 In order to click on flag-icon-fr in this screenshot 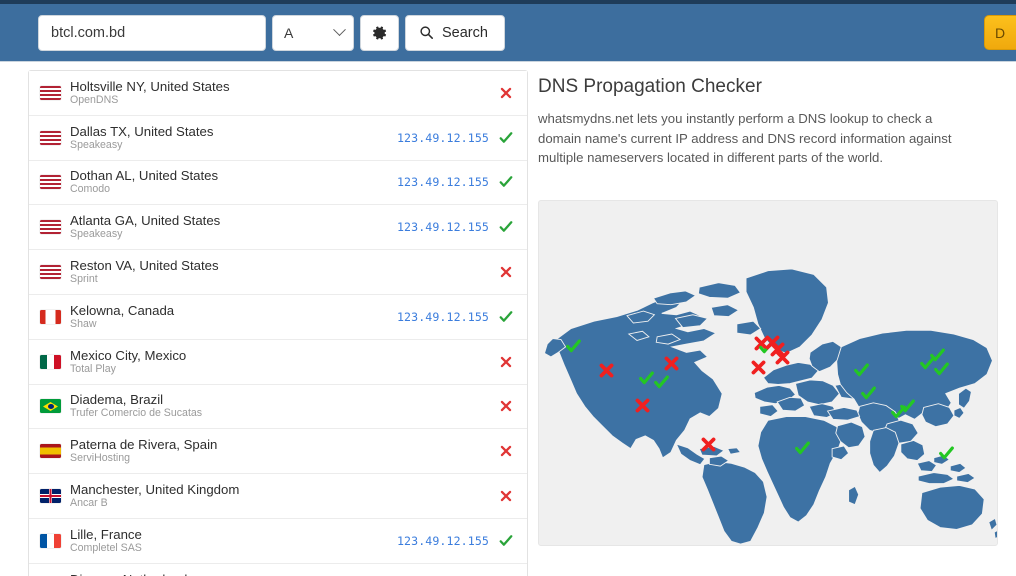, I will do `click(50, 540)`.